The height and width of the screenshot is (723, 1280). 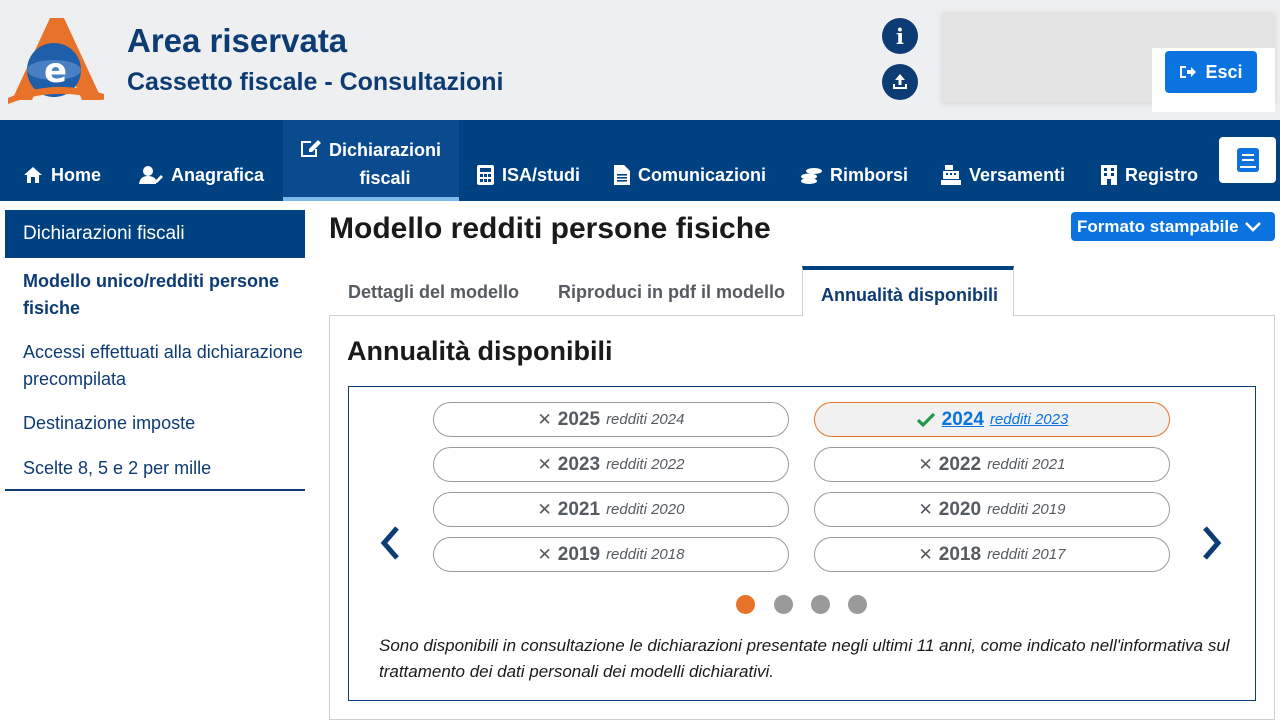 What do you see at coordinates (1149, 175) in the screenshot?
I see `nav-item-registro: Registro` at bounding box center [1149, 175].